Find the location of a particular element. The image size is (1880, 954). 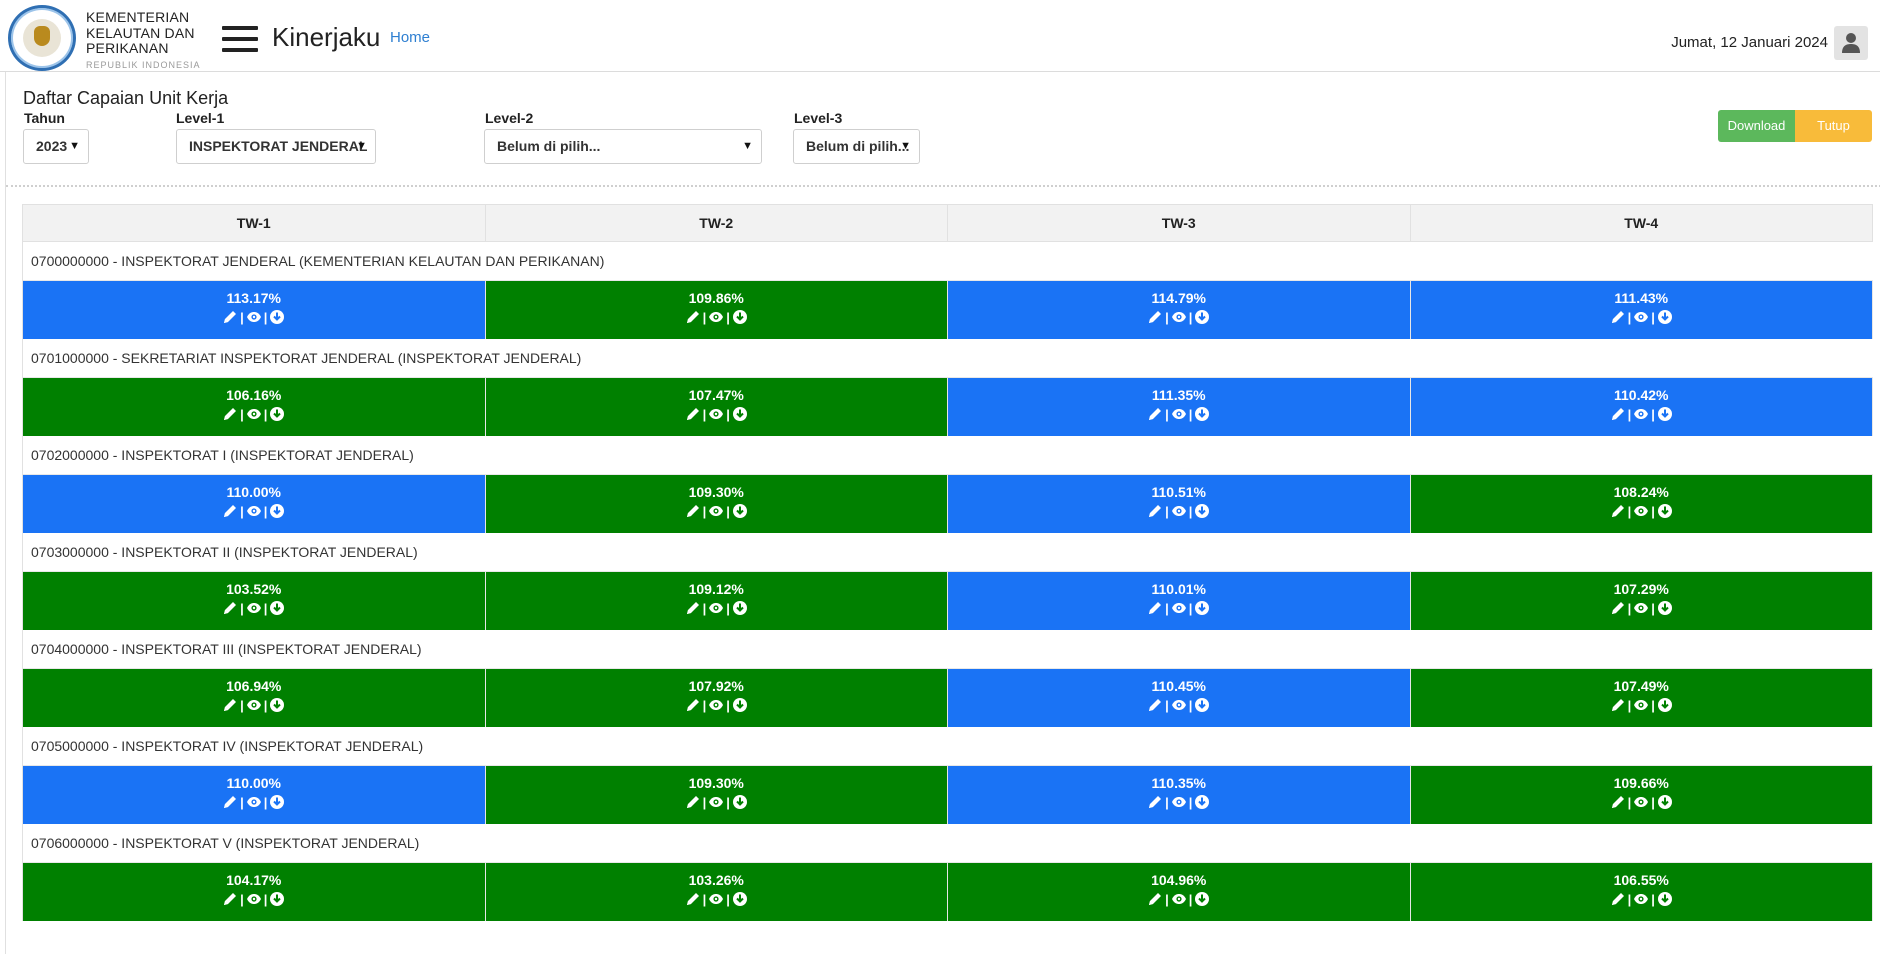

ministry-logo-icon is located at coordinates (42, 38).